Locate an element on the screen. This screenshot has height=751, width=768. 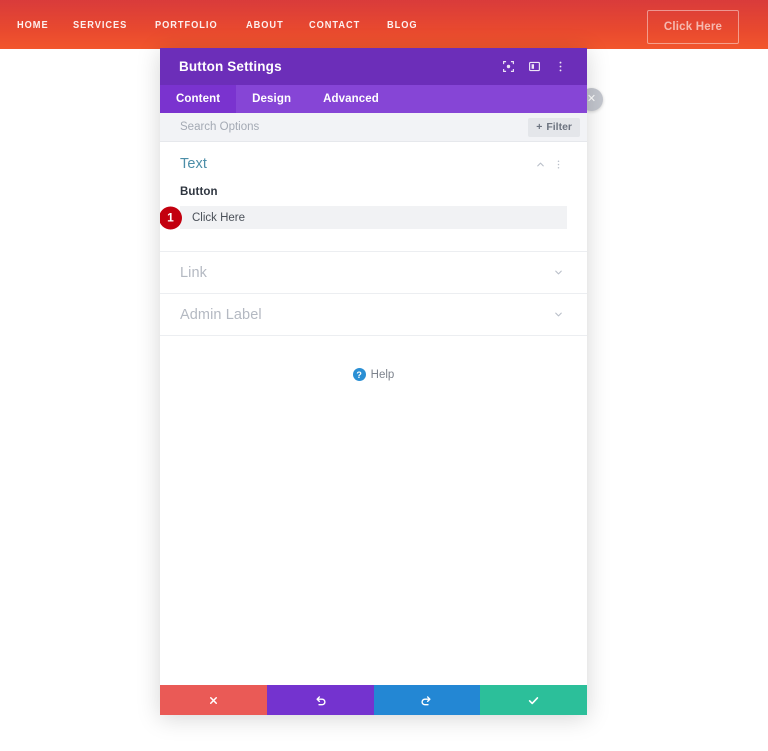
section-text: Text Button 1 is located at coordinates (373, 197).